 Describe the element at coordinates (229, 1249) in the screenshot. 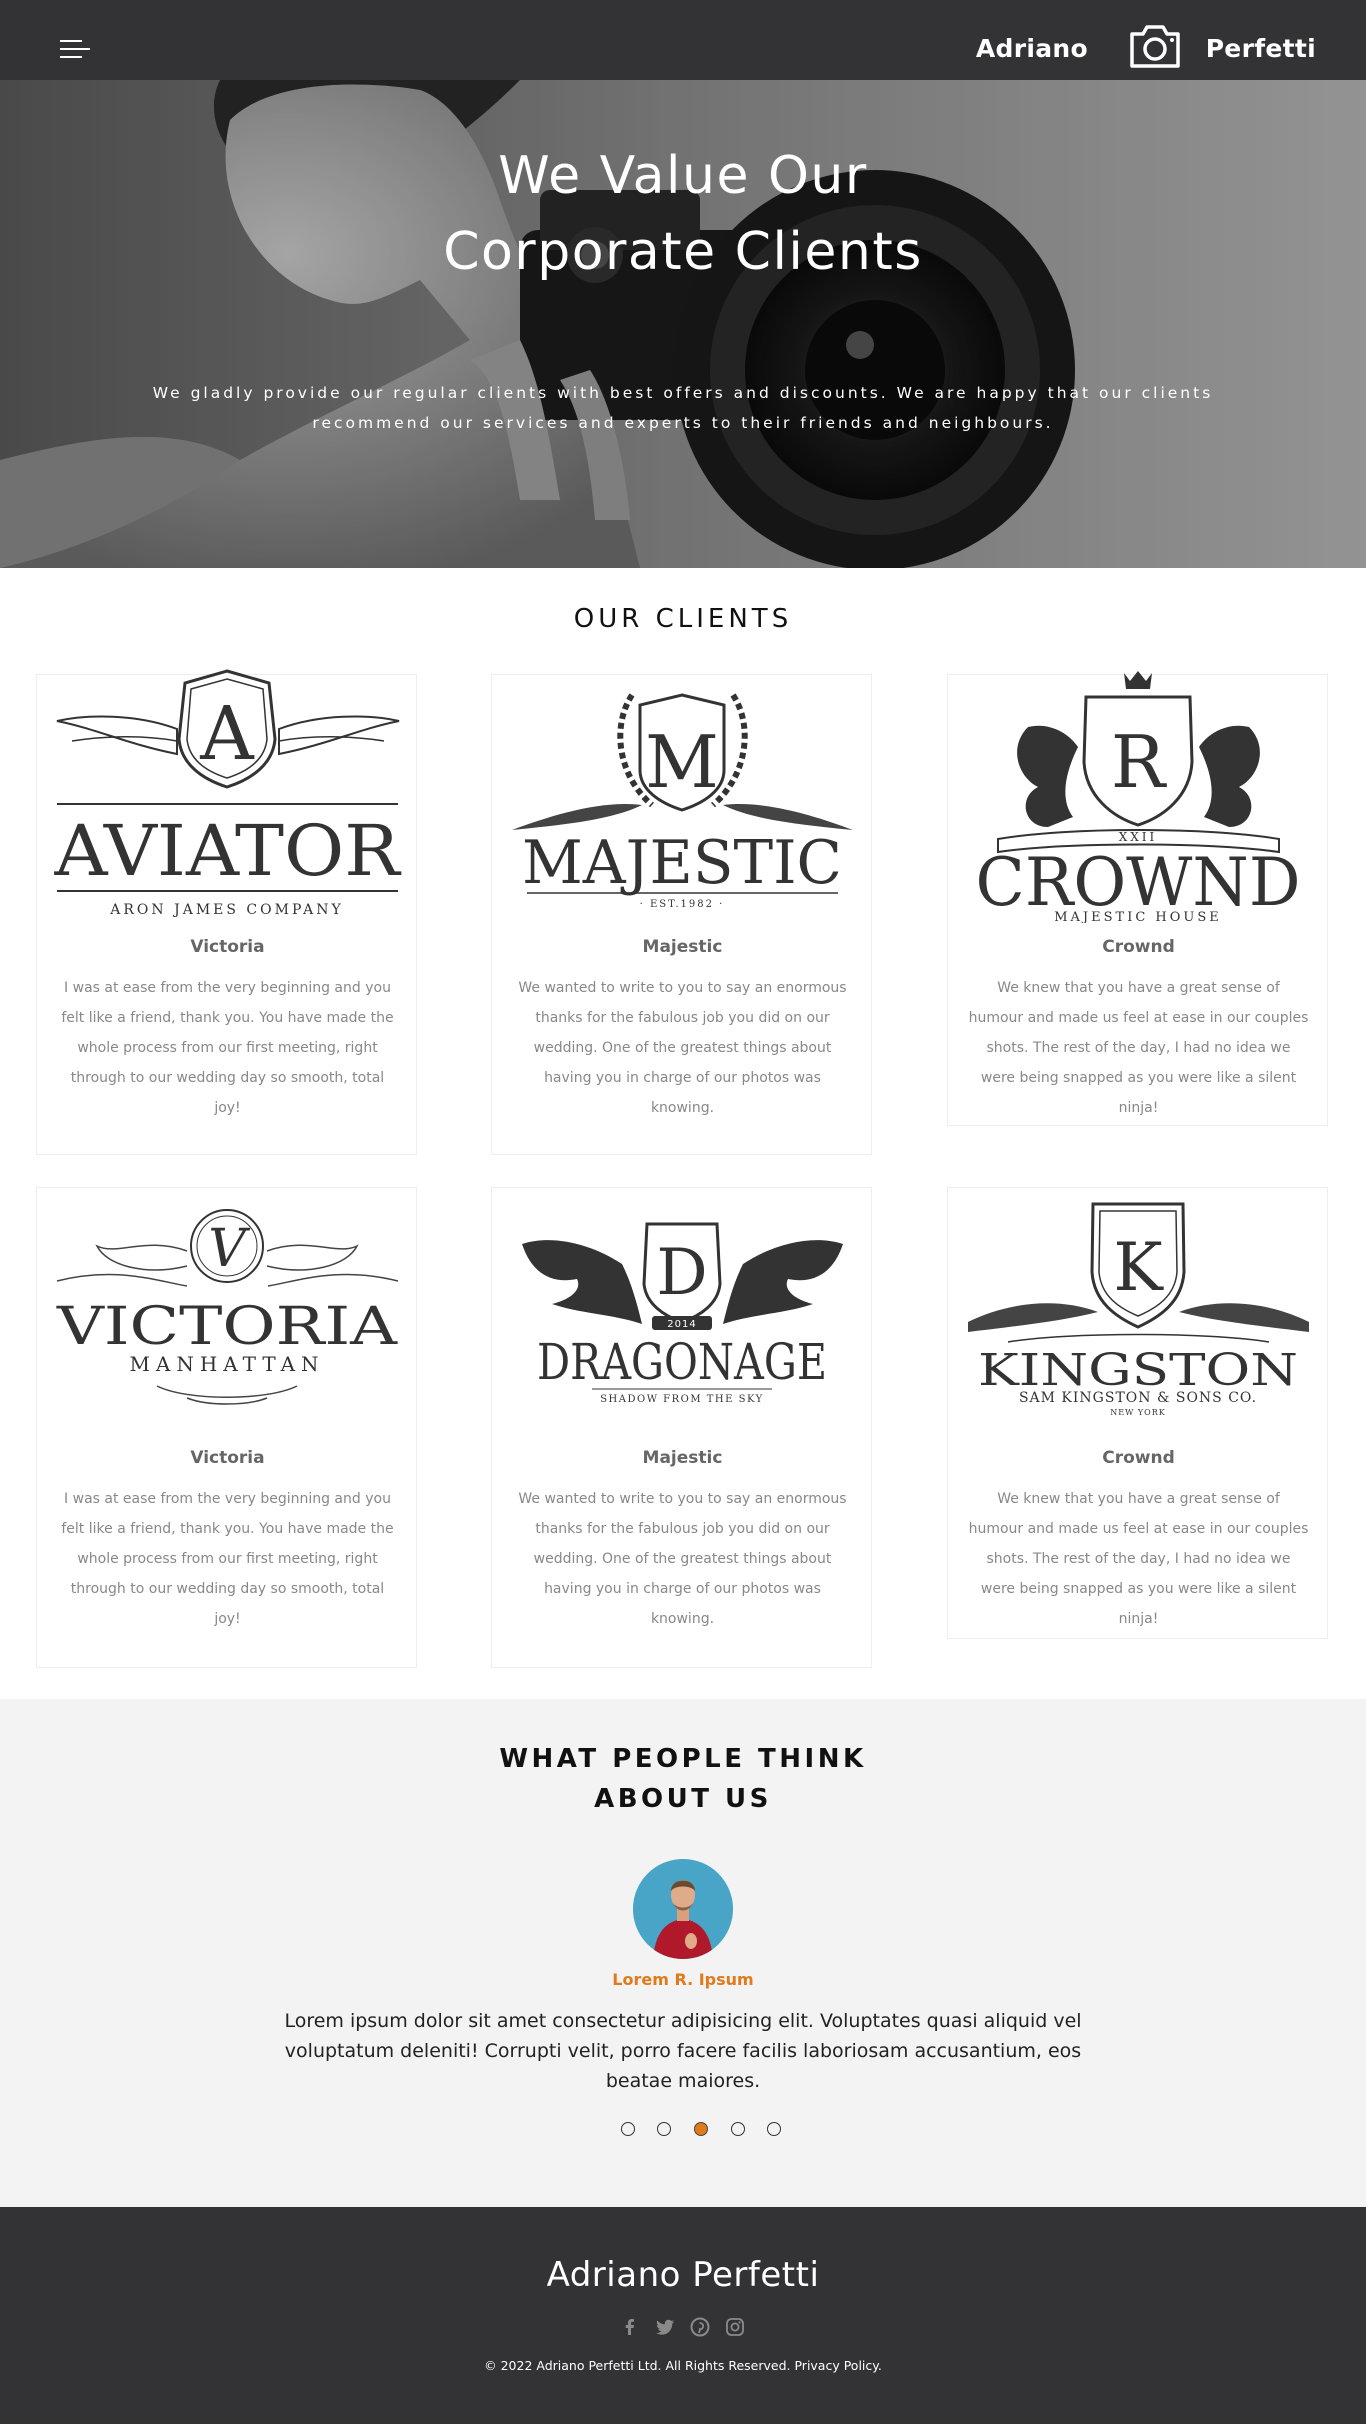

I see `victoria-letter: V` at that location.